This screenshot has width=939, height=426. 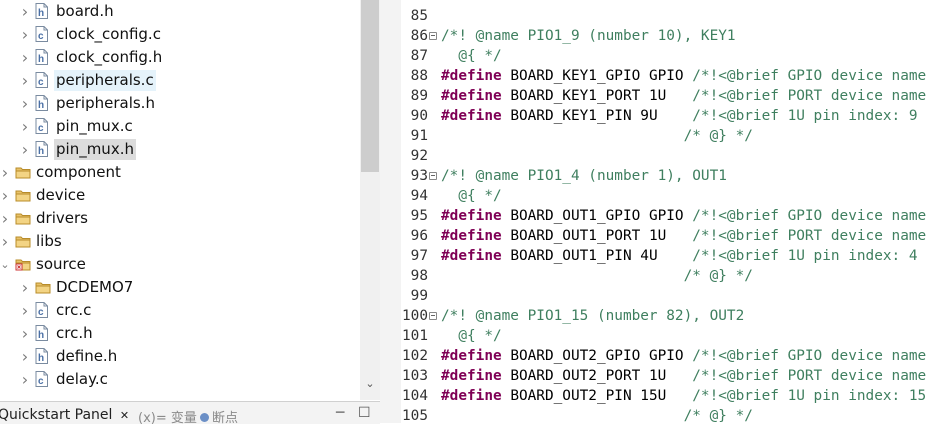 I want to click on tab-quickstart-panel: Quickstart Panel ✕, so click(x=64, y=415).